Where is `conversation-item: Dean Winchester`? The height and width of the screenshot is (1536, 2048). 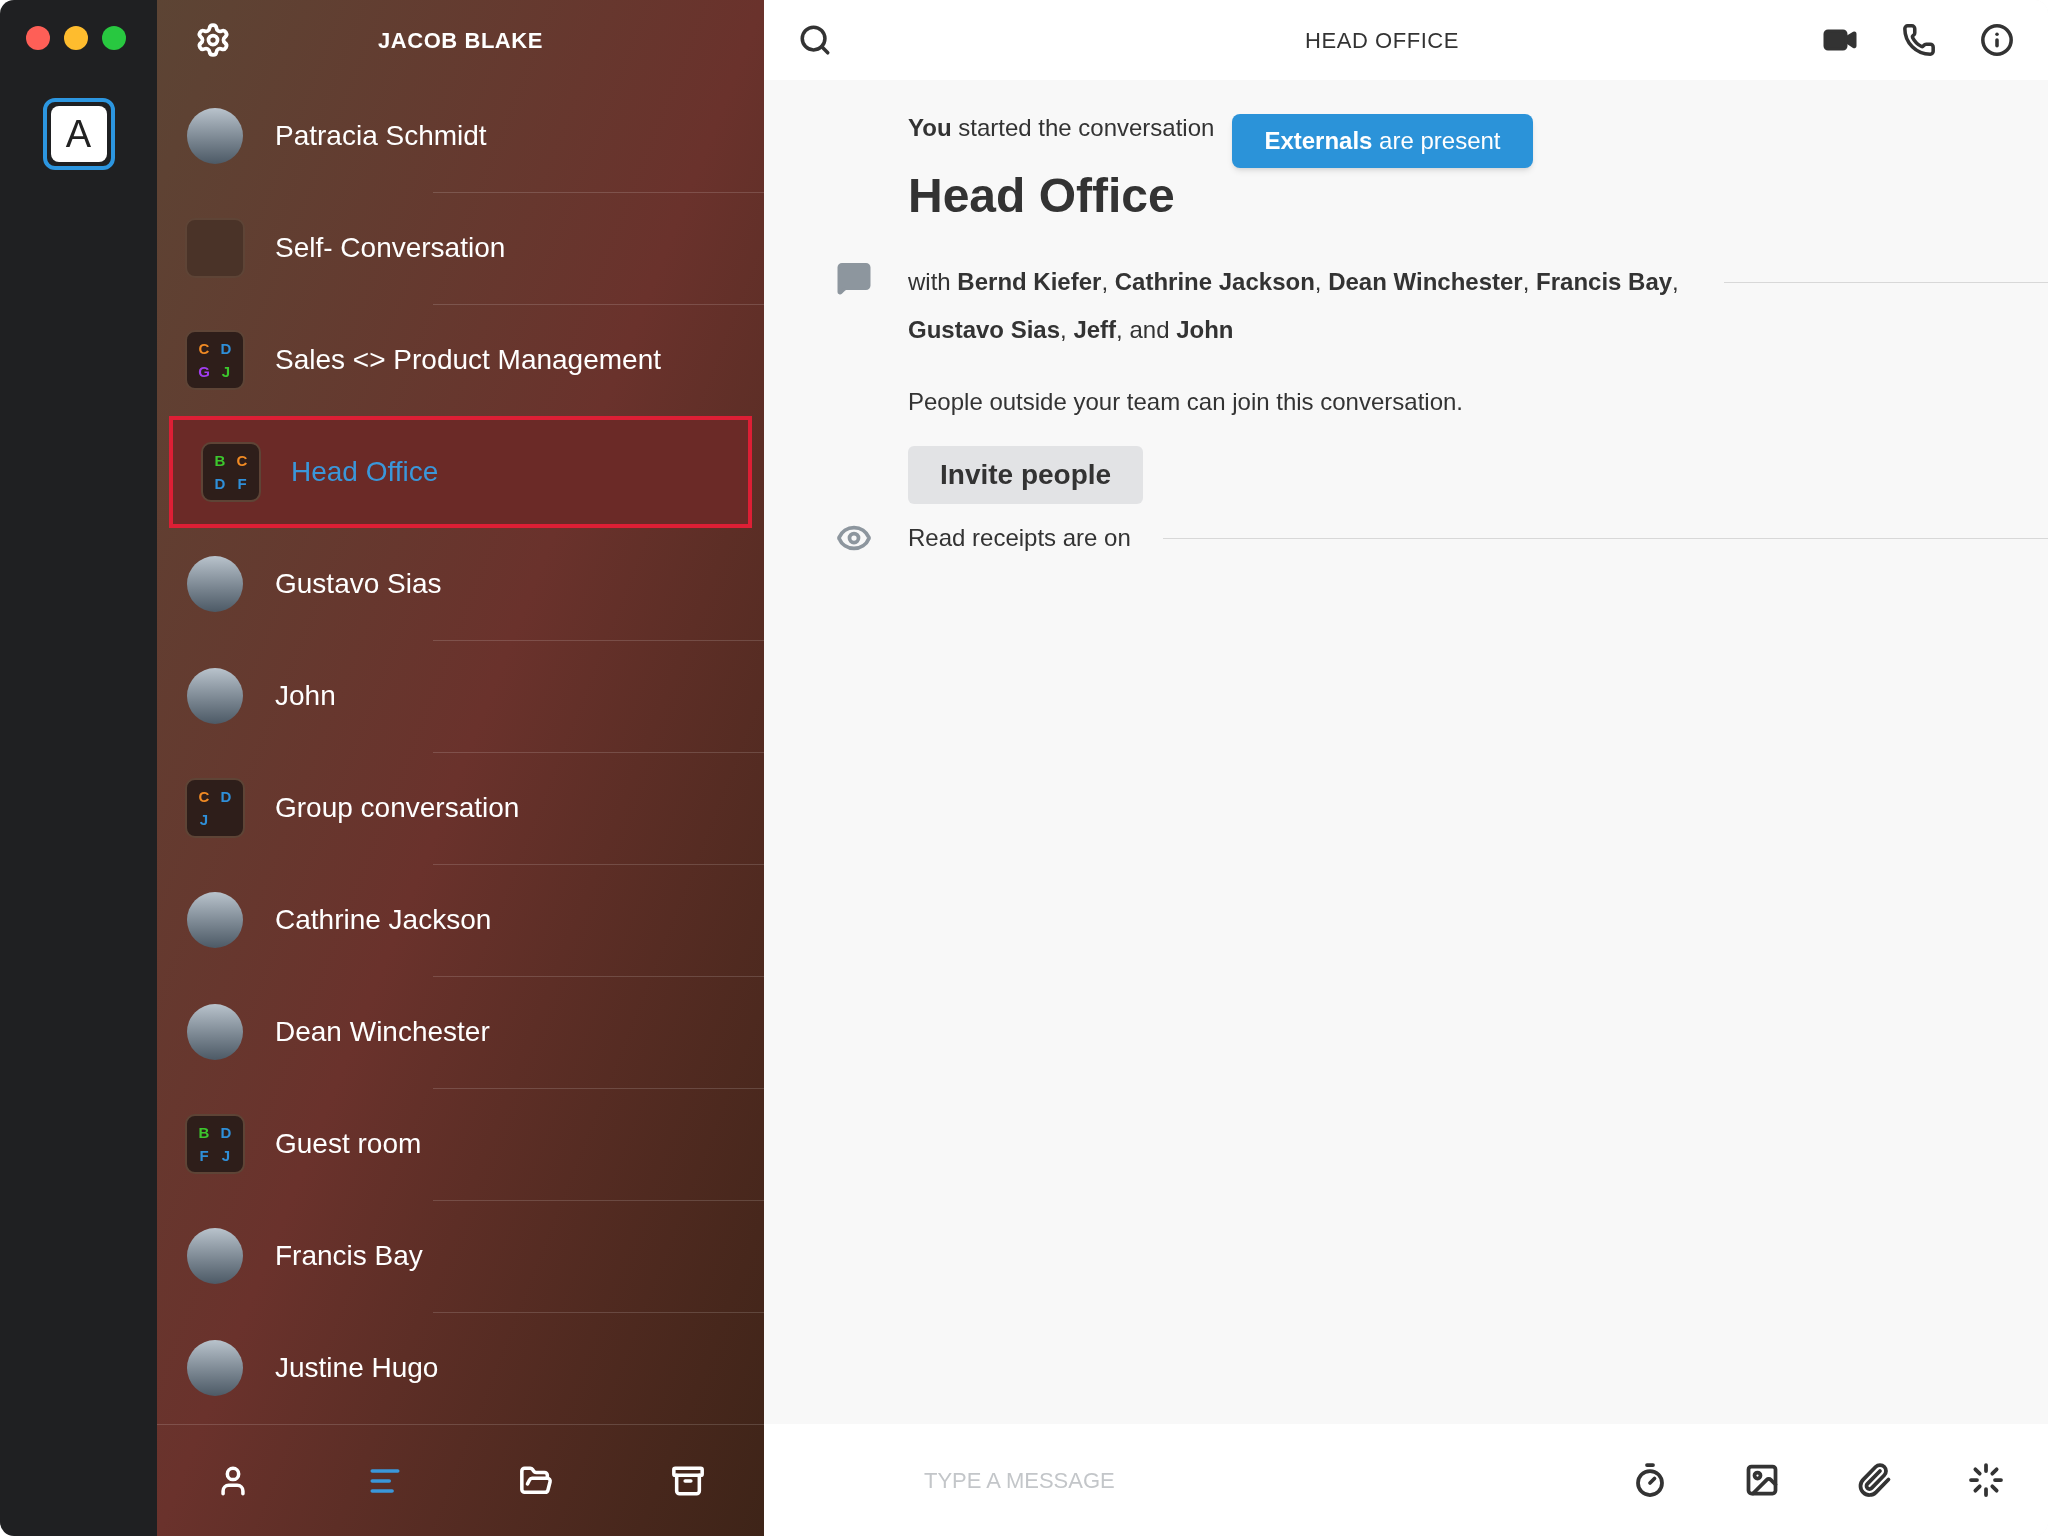
conversation-item: Dean Winchester is located at coordinates (460, 1032).